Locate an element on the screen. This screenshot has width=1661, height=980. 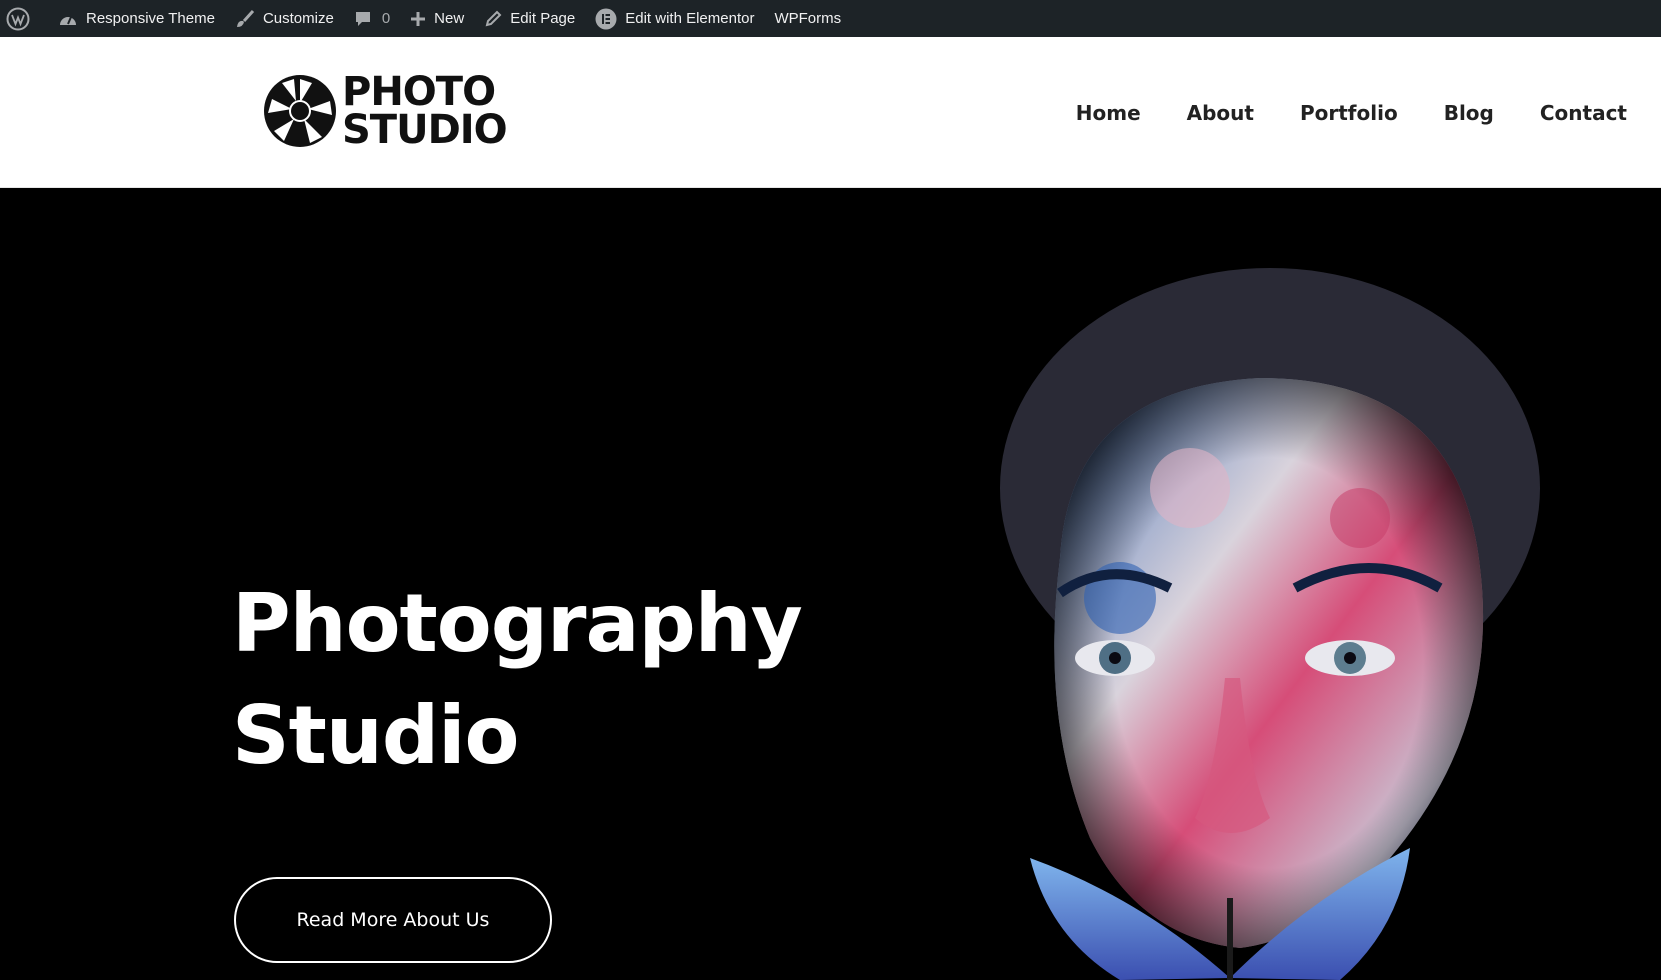
edit-page-label: Edit Page is located at coordinates (543, 18).